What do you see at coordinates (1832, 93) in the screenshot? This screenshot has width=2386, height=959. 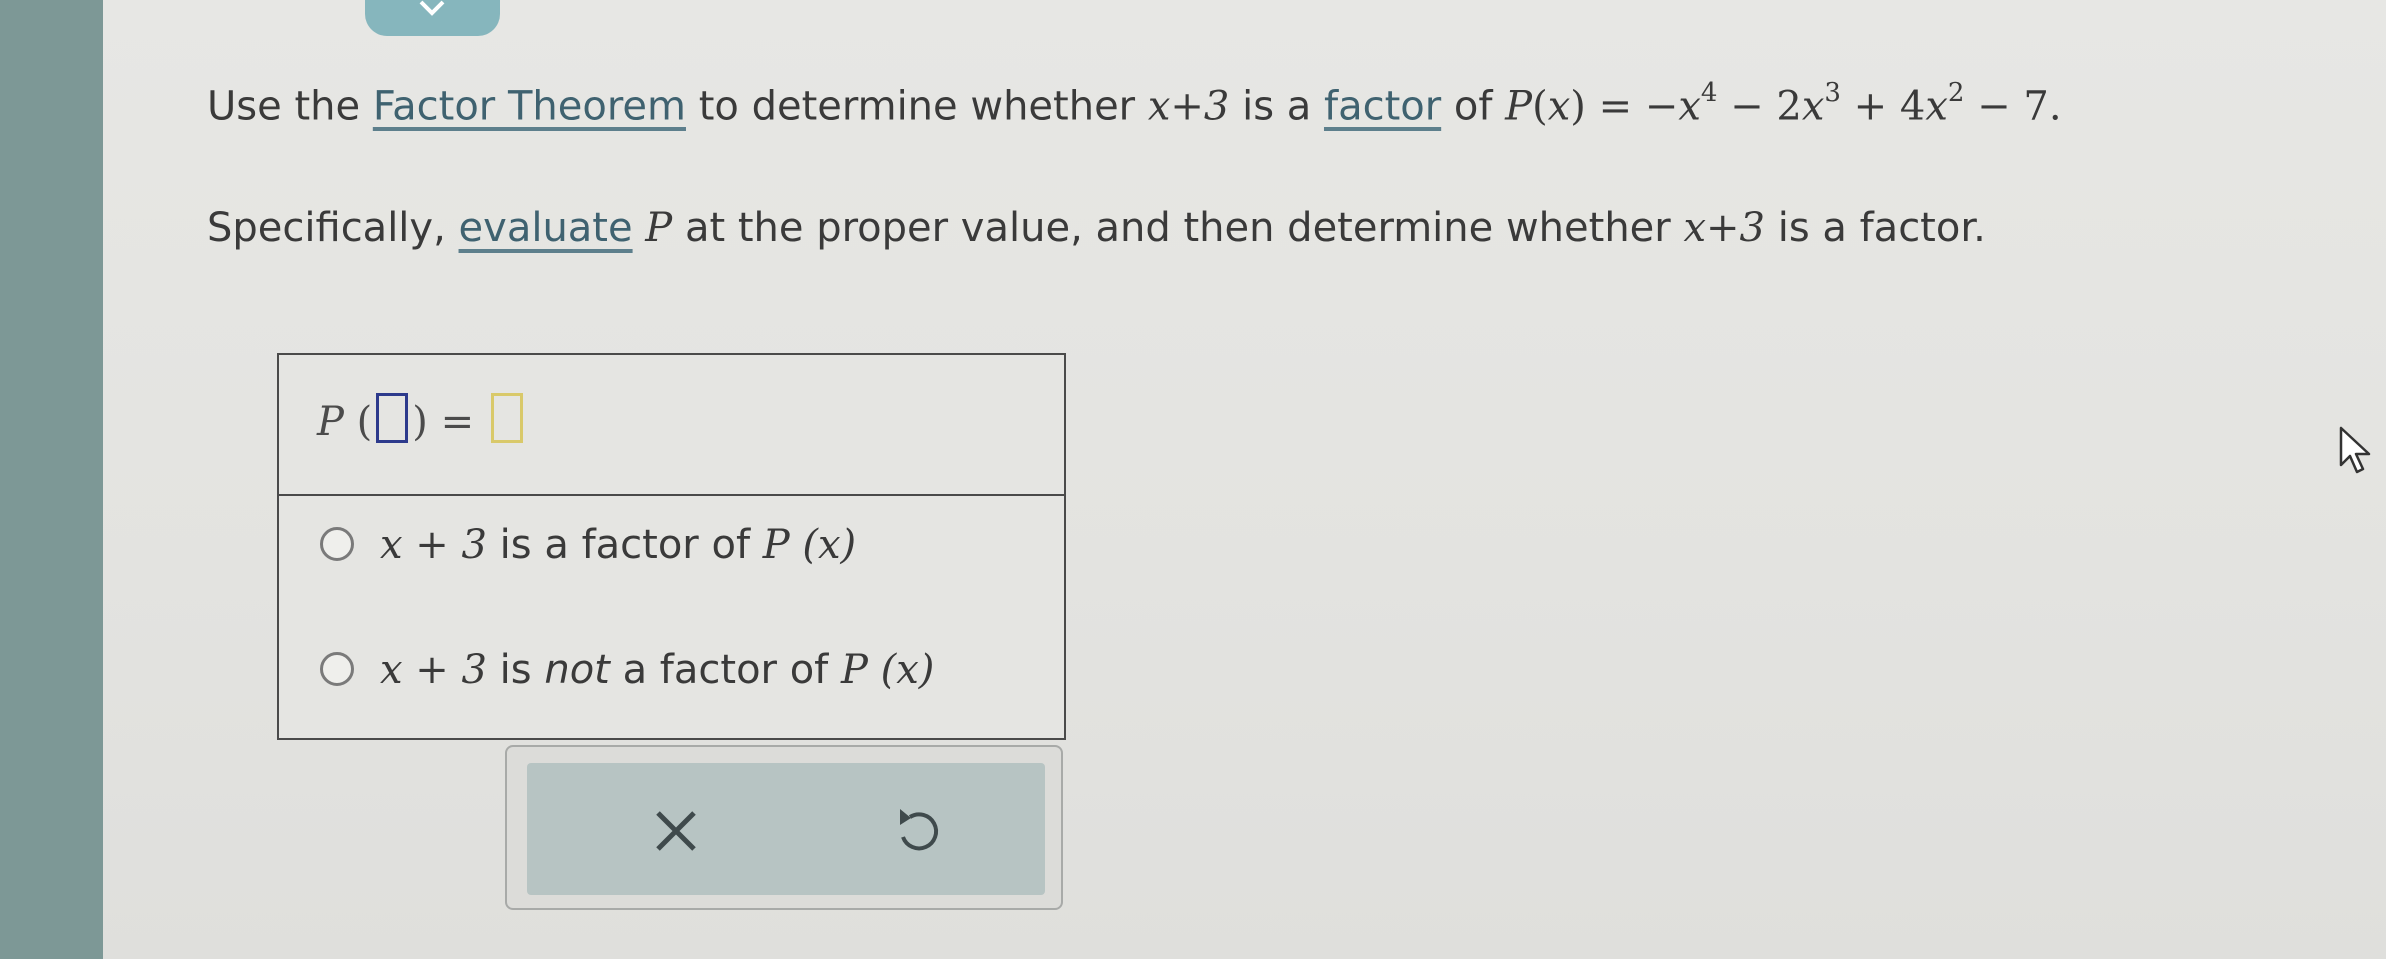 I see `math-exponent: 3` at bounding box center [1832, 93].